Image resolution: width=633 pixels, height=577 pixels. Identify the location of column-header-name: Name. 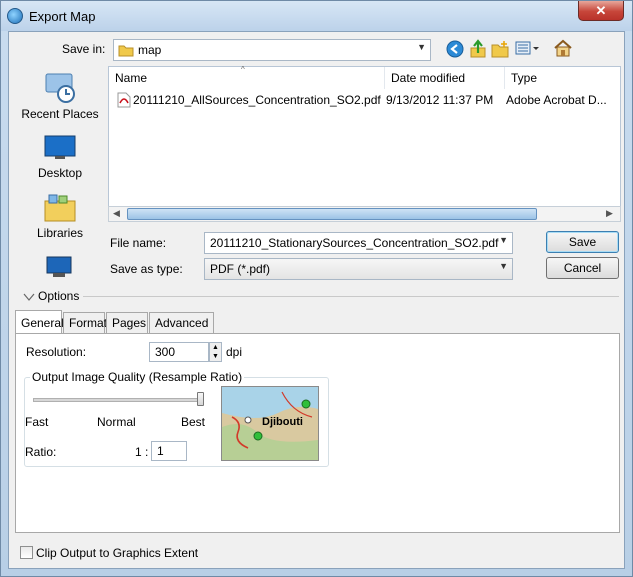
(247, 78).